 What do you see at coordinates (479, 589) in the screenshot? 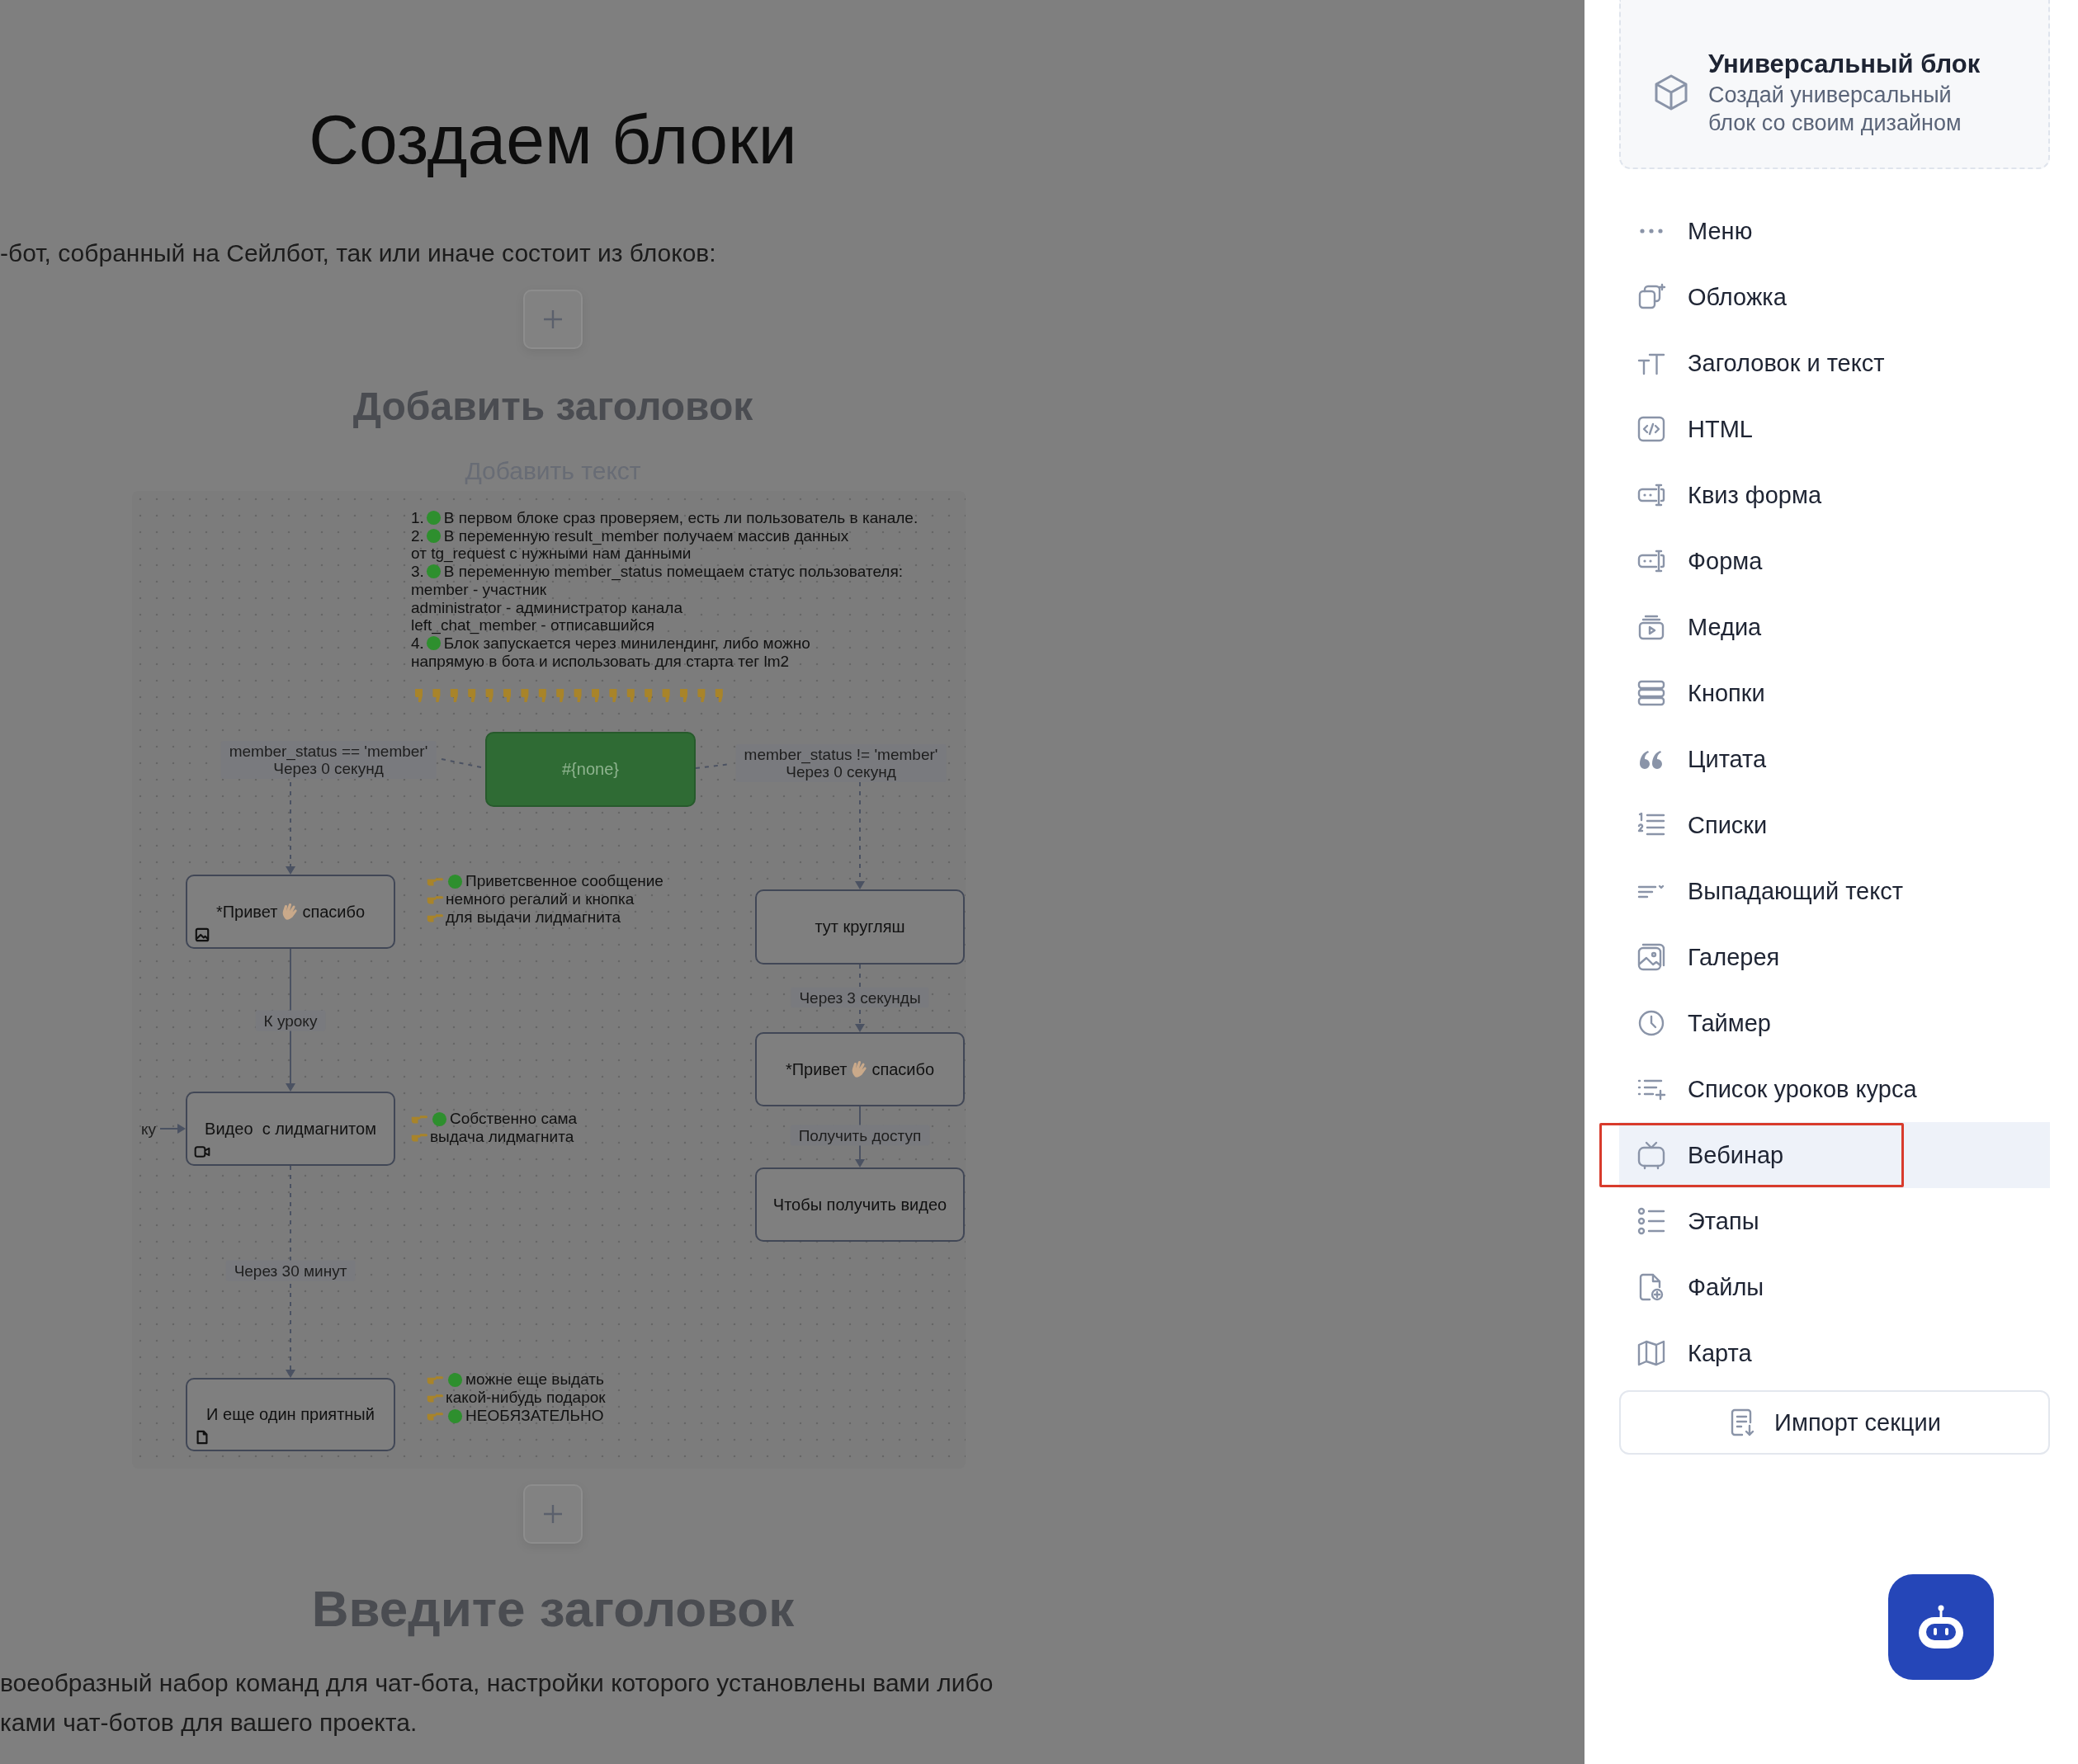
I see `note-text: member - участник` at bounding box center [479, 589].